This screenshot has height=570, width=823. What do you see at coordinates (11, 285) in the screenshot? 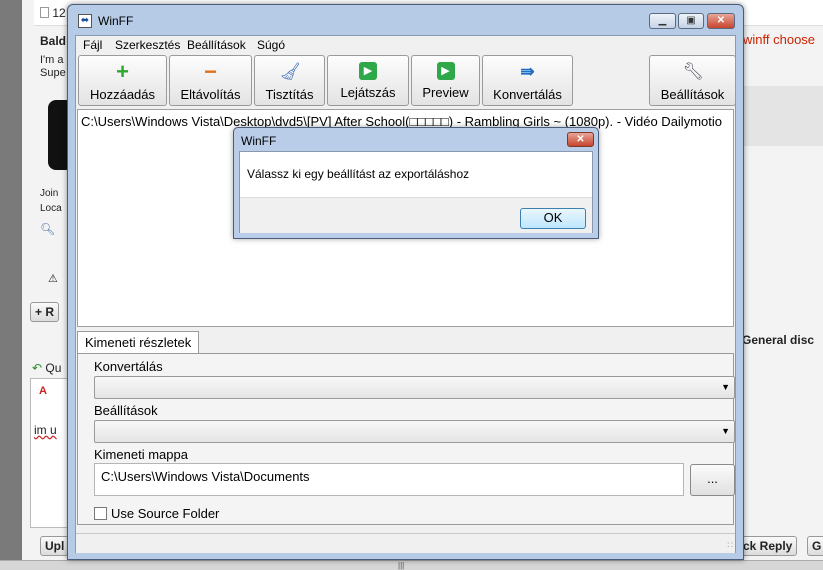
I see `desktop-edge` at bounding box center [11, 285].